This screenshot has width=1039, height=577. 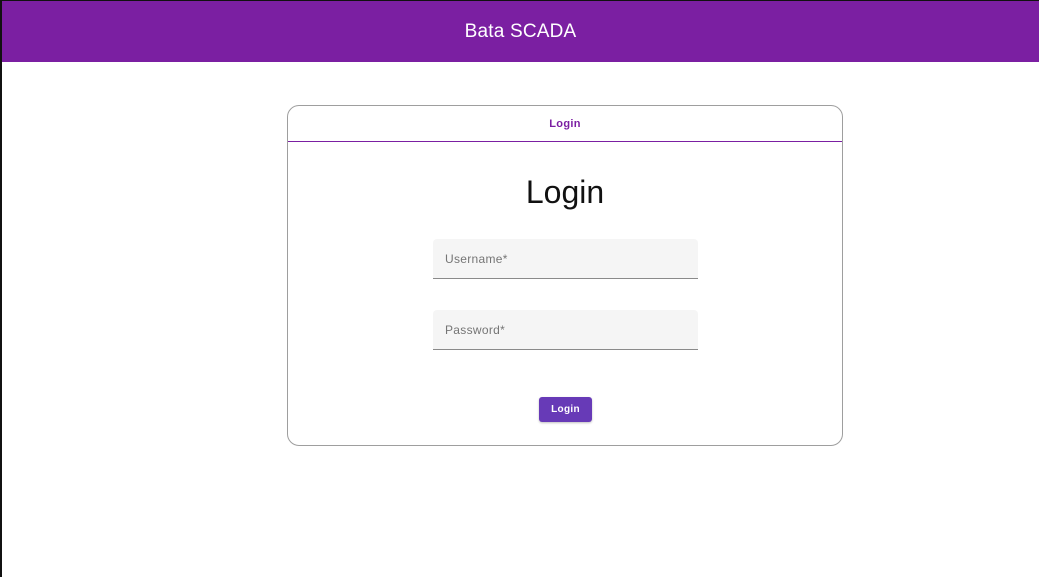 I want to click on app-title: Bata SCADA, so click(x=520, y=31).